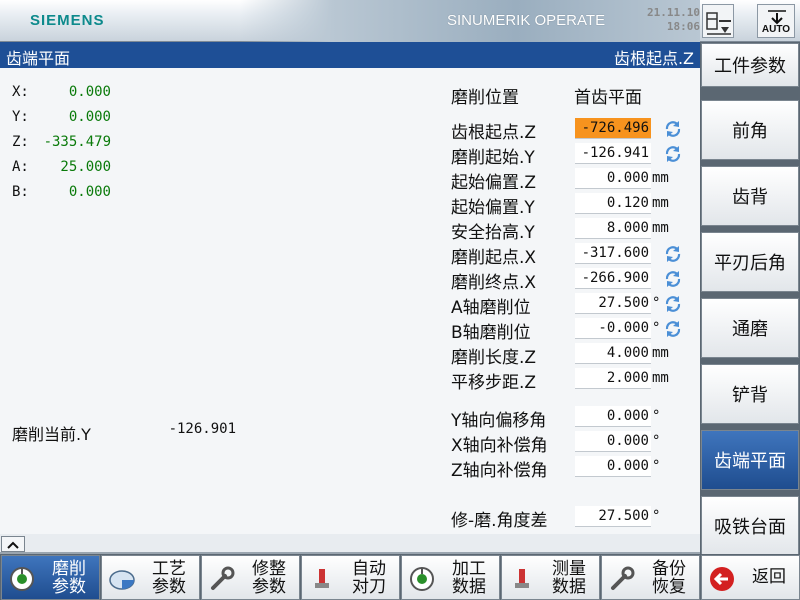 Image resolution: width=800 pixels, height=600 pixels. What do you see at coordinates (491, 333) in the screenshot?
I see `param-label: B轴磨削位` at bounding box center [491, 333].